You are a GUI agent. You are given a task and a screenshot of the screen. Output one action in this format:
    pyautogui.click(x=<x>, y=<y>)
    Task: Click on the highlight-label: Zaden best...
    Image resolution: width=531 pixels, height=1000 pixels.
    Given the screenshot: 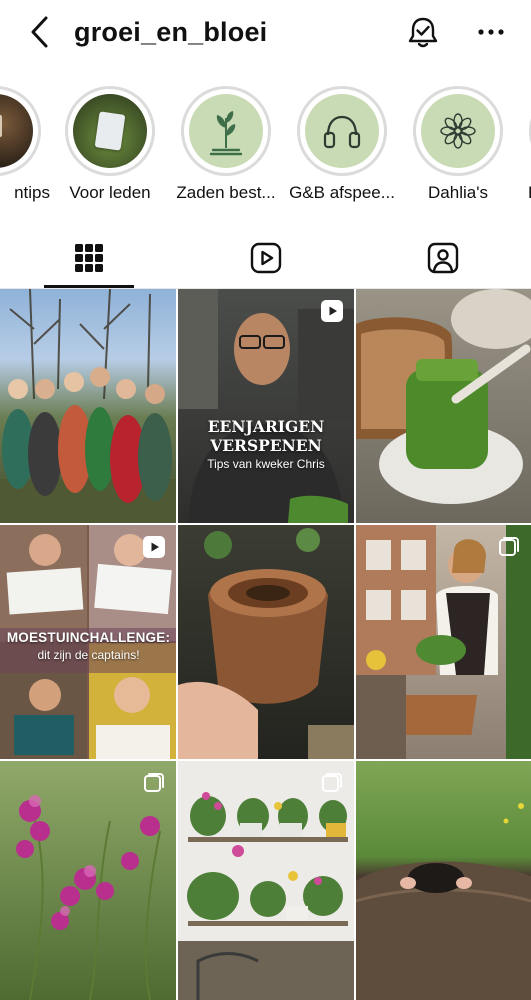 What is the action you would take?
    pyautogui.click(x=226, y=192)
    